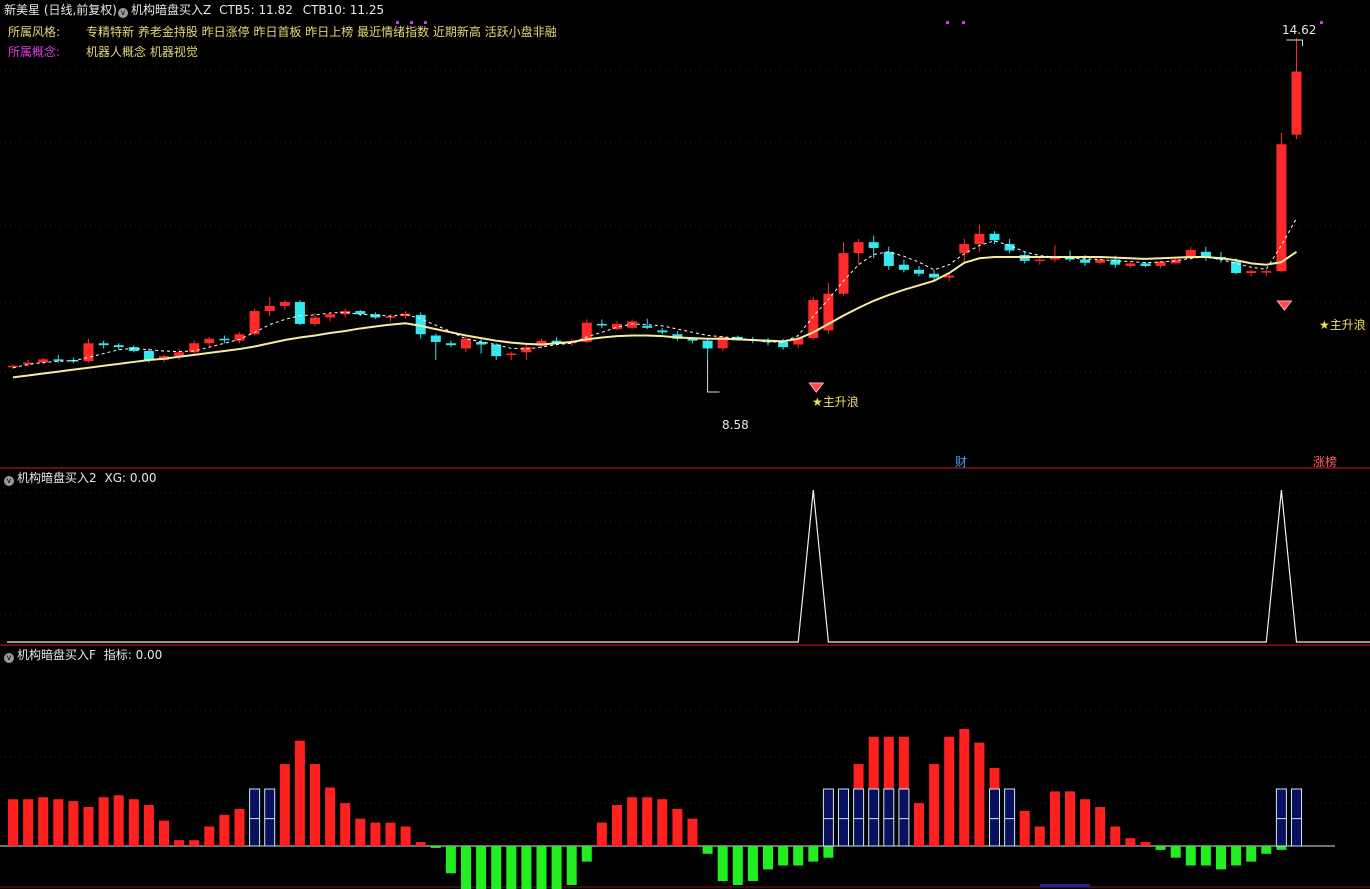 The width and height of the screenshot is (1370, 889). Describe the element at coordinates (130, 478) in the screenshot. I see `panel2-value: XG: 0.00` at that location.